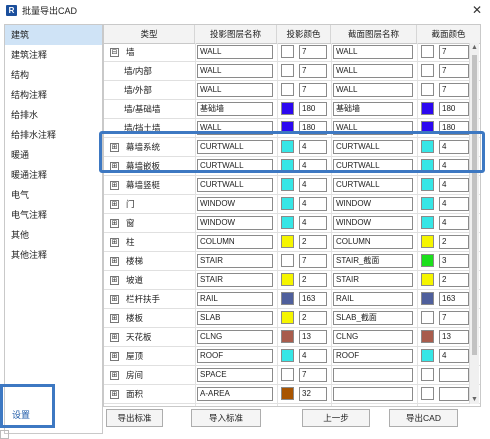 This screenshot has height=439, width=490. What do you see at coordinates (454, 261) in the screenshot?
I see `cut-color-index-input: 3` at bounding box center [454, 261].